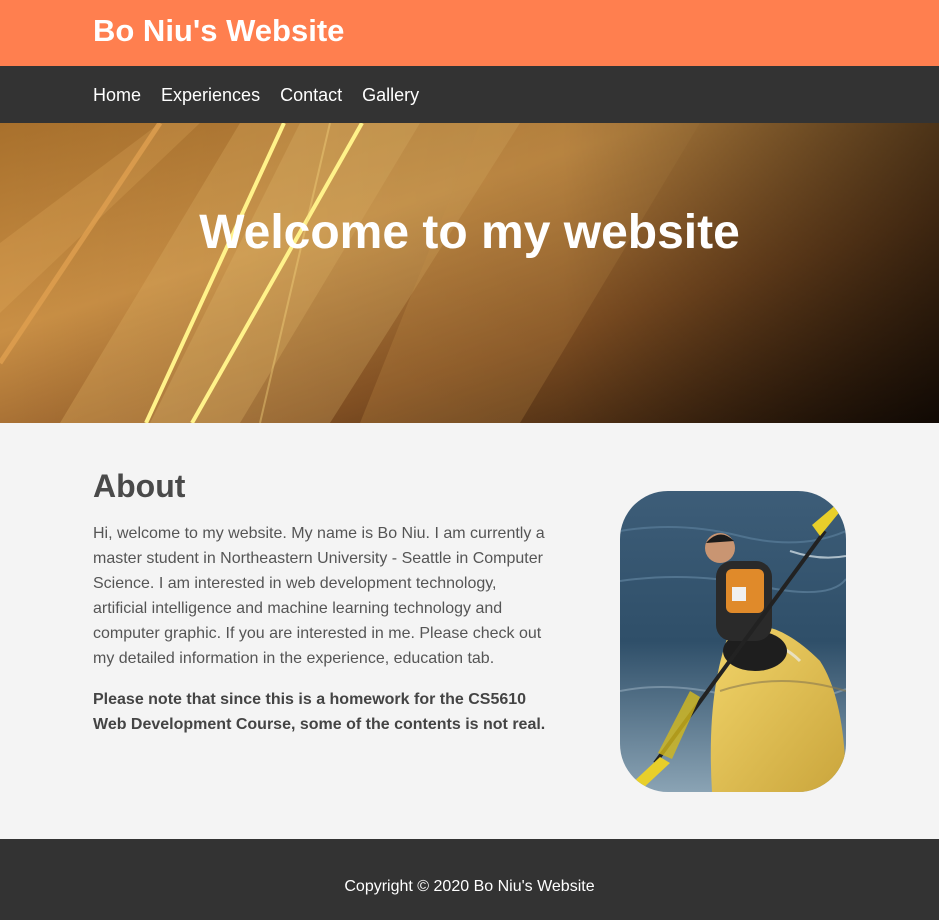 The height and width of the screenshot is (920, 939). Describe the element at coordinates (266, 94) in the screenshot. I see `nav-list: Home Experiences Contact Gallery` at that location.